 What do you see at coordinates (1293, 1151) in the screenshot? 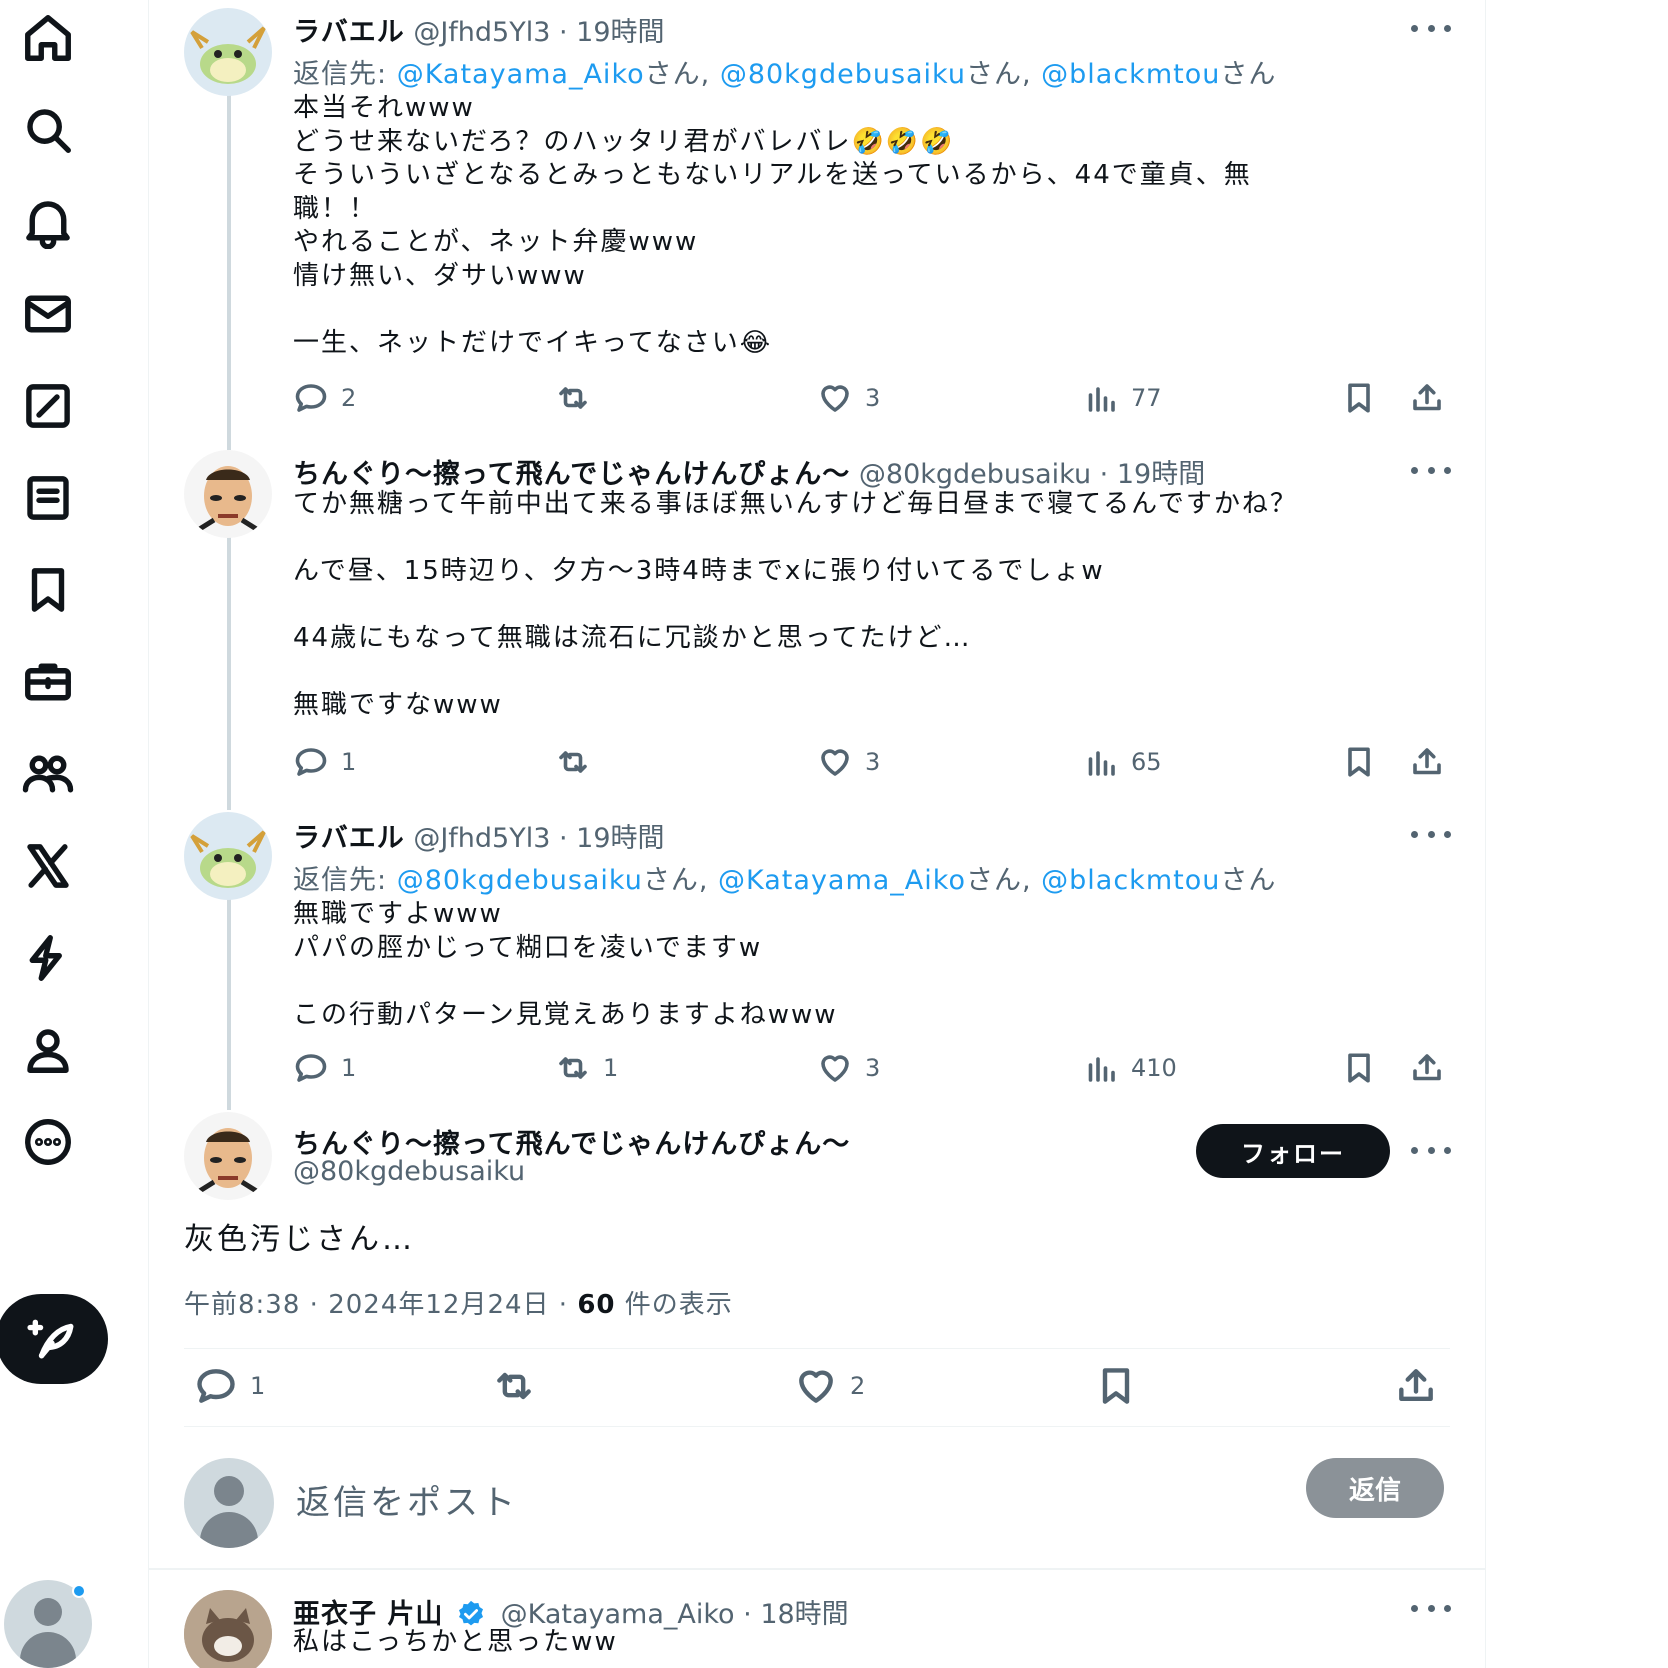
I see `follow-button: フォロー` at bounding box center [1293, 1151].